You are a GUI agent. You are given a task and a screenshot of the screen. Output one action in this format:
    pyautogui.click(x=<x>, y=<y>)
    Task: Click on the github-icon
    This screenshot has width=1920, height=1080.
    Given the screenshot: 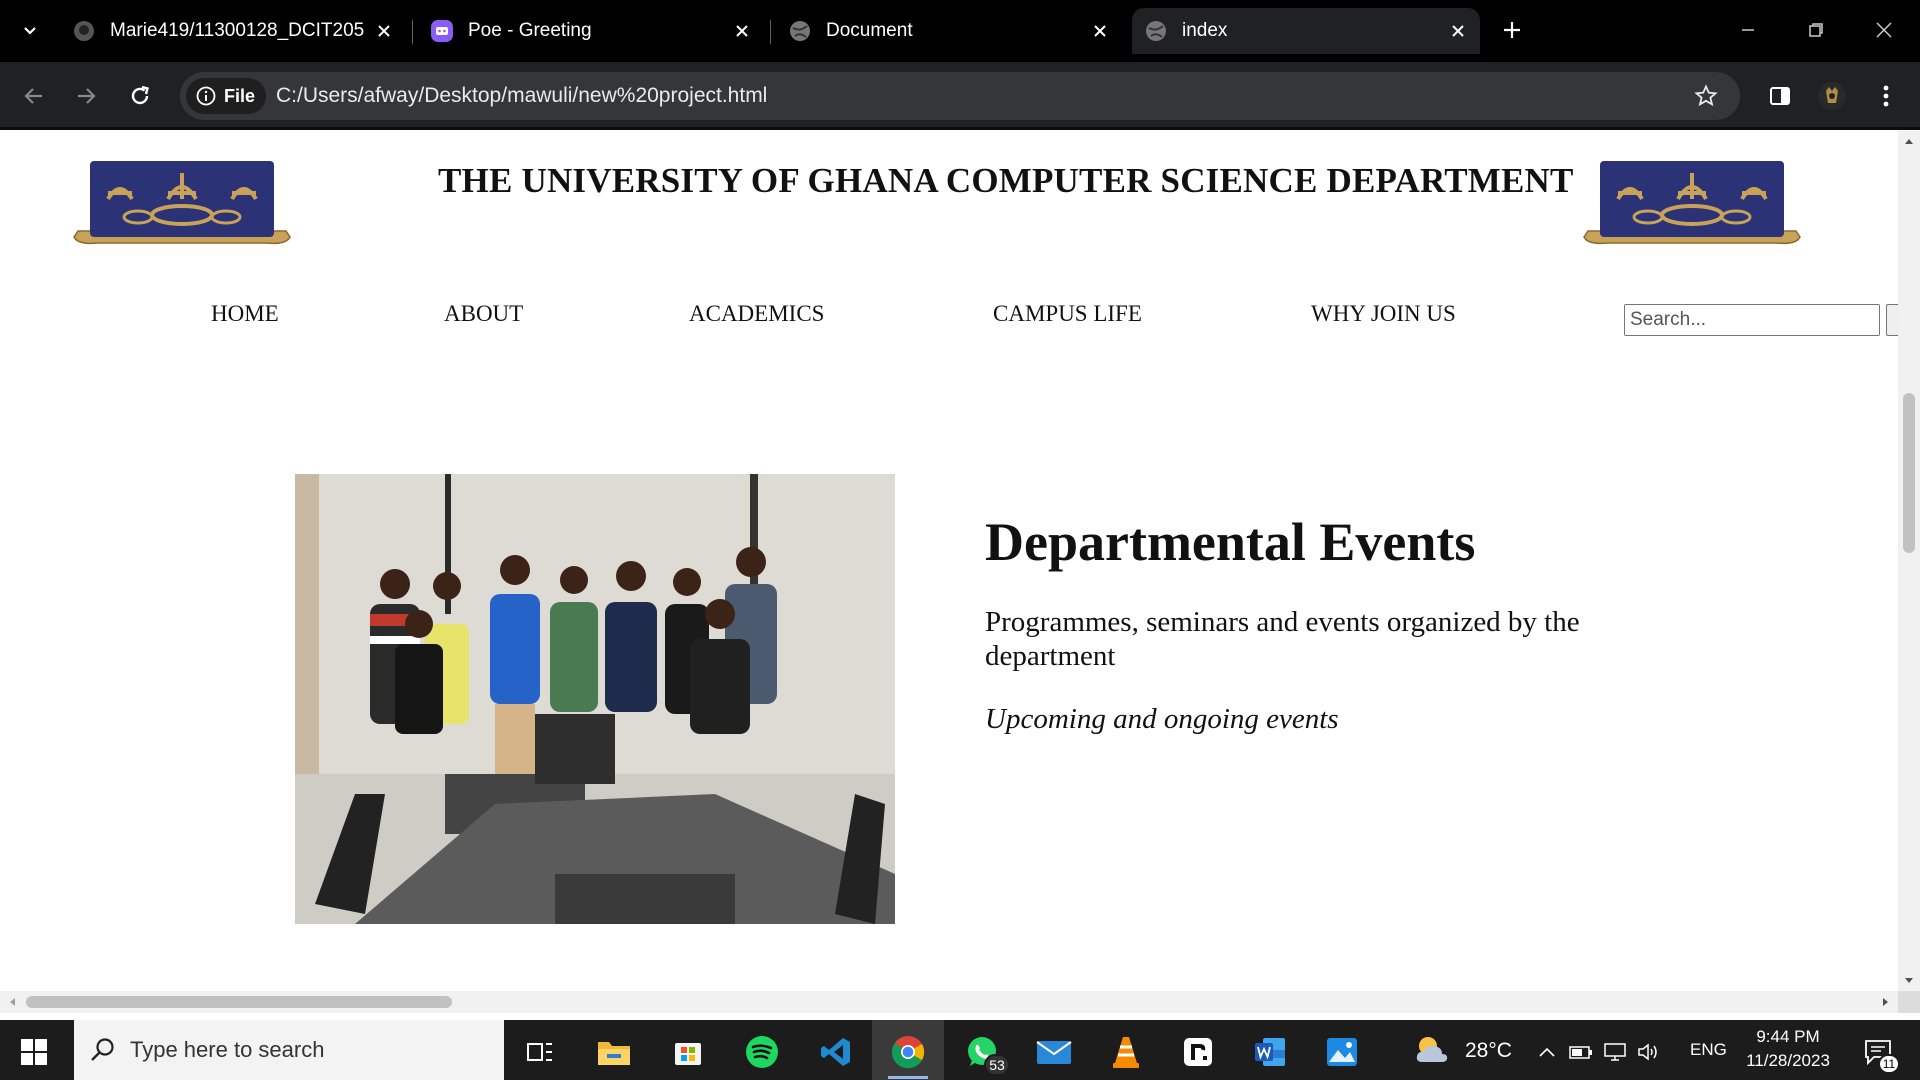 What is the action you would take?
    pyautogui.click(x=84, y=31)
    